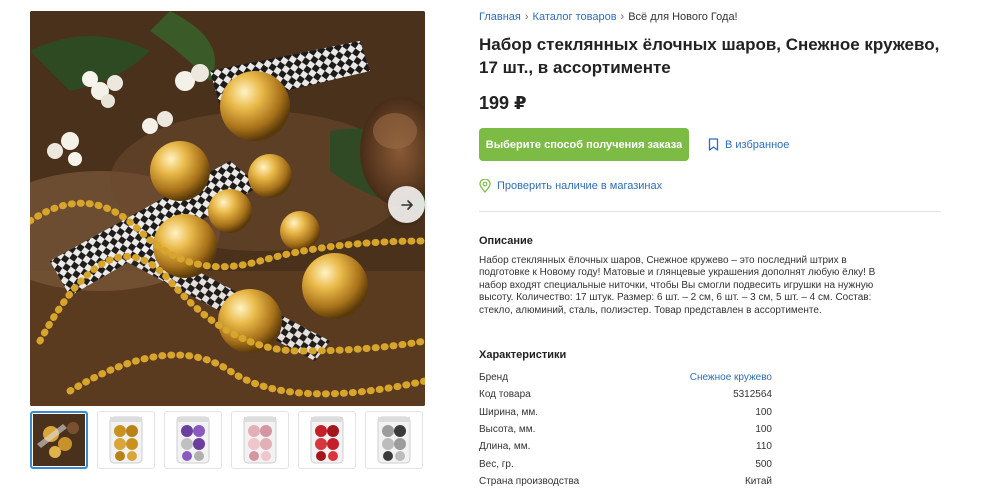 Image resolution: width=984 pixels, height=502 pixels. I want to click on next-photo-button, so click(406, 204).